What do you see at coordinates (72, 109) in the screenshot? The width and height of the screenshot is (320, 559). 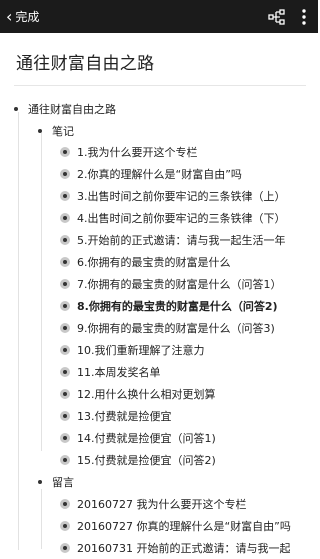 I see `node-label: 通往财富自由之路` at bounding box center [72, 109].